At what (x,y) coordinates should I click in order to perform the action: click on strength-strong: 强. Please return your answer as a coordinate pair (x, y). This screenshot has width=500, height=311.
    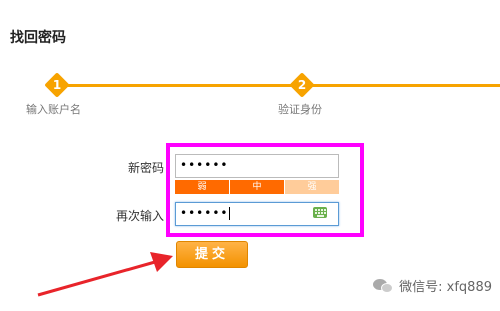
    Looking at the image, I should click on (312, 187).